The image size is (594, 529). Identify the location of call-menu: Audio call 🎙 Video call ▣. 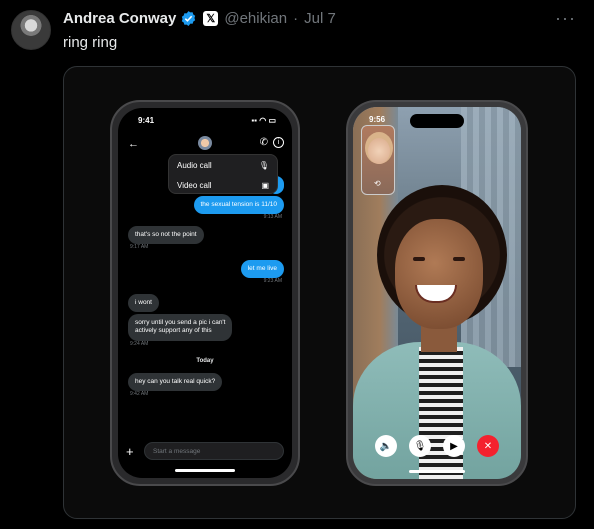
(223, 174).